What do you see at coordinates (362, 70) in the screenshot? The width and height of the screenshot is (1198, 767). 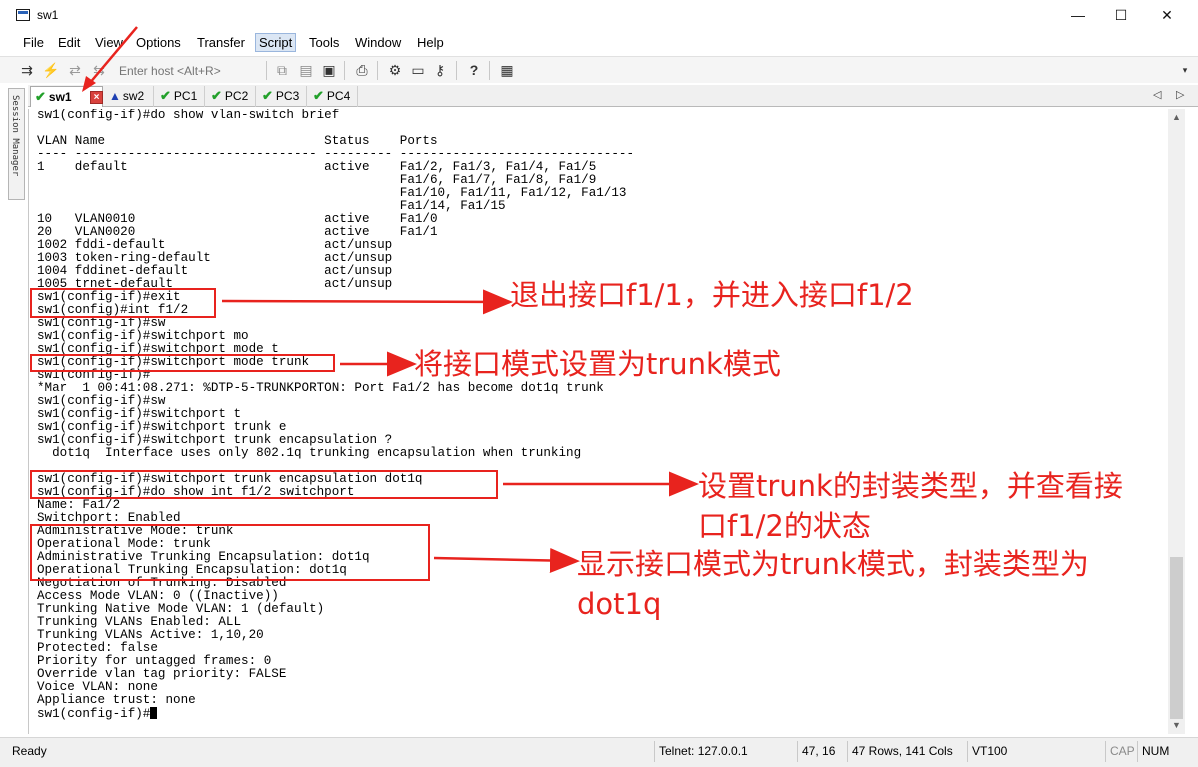 I see `print-icon: ⎙` at bounding box center [362, 70].